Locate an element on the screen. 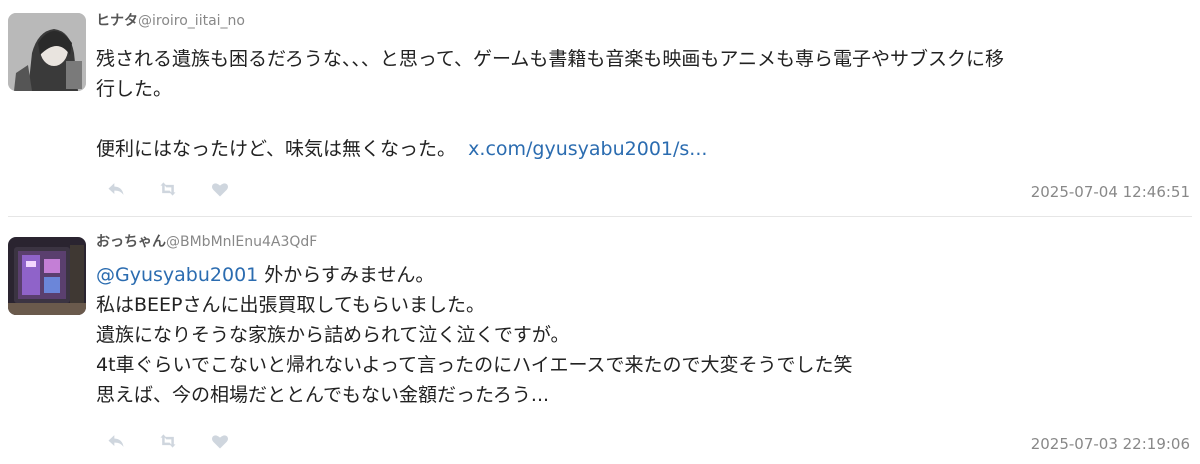  author-line: おっちゃん@BMbMnlEnu4A3QdF is located at coordinates (206, 242).